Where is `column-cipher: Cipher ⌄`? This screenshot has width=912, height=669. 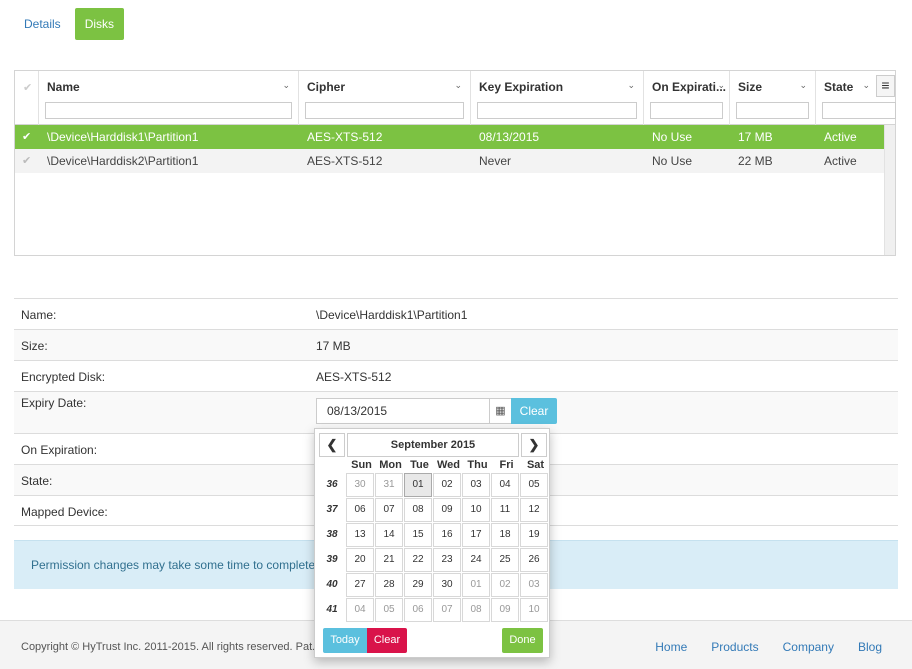
column-cipher: Cipher ⌄ is located at coordinates (385, 98).